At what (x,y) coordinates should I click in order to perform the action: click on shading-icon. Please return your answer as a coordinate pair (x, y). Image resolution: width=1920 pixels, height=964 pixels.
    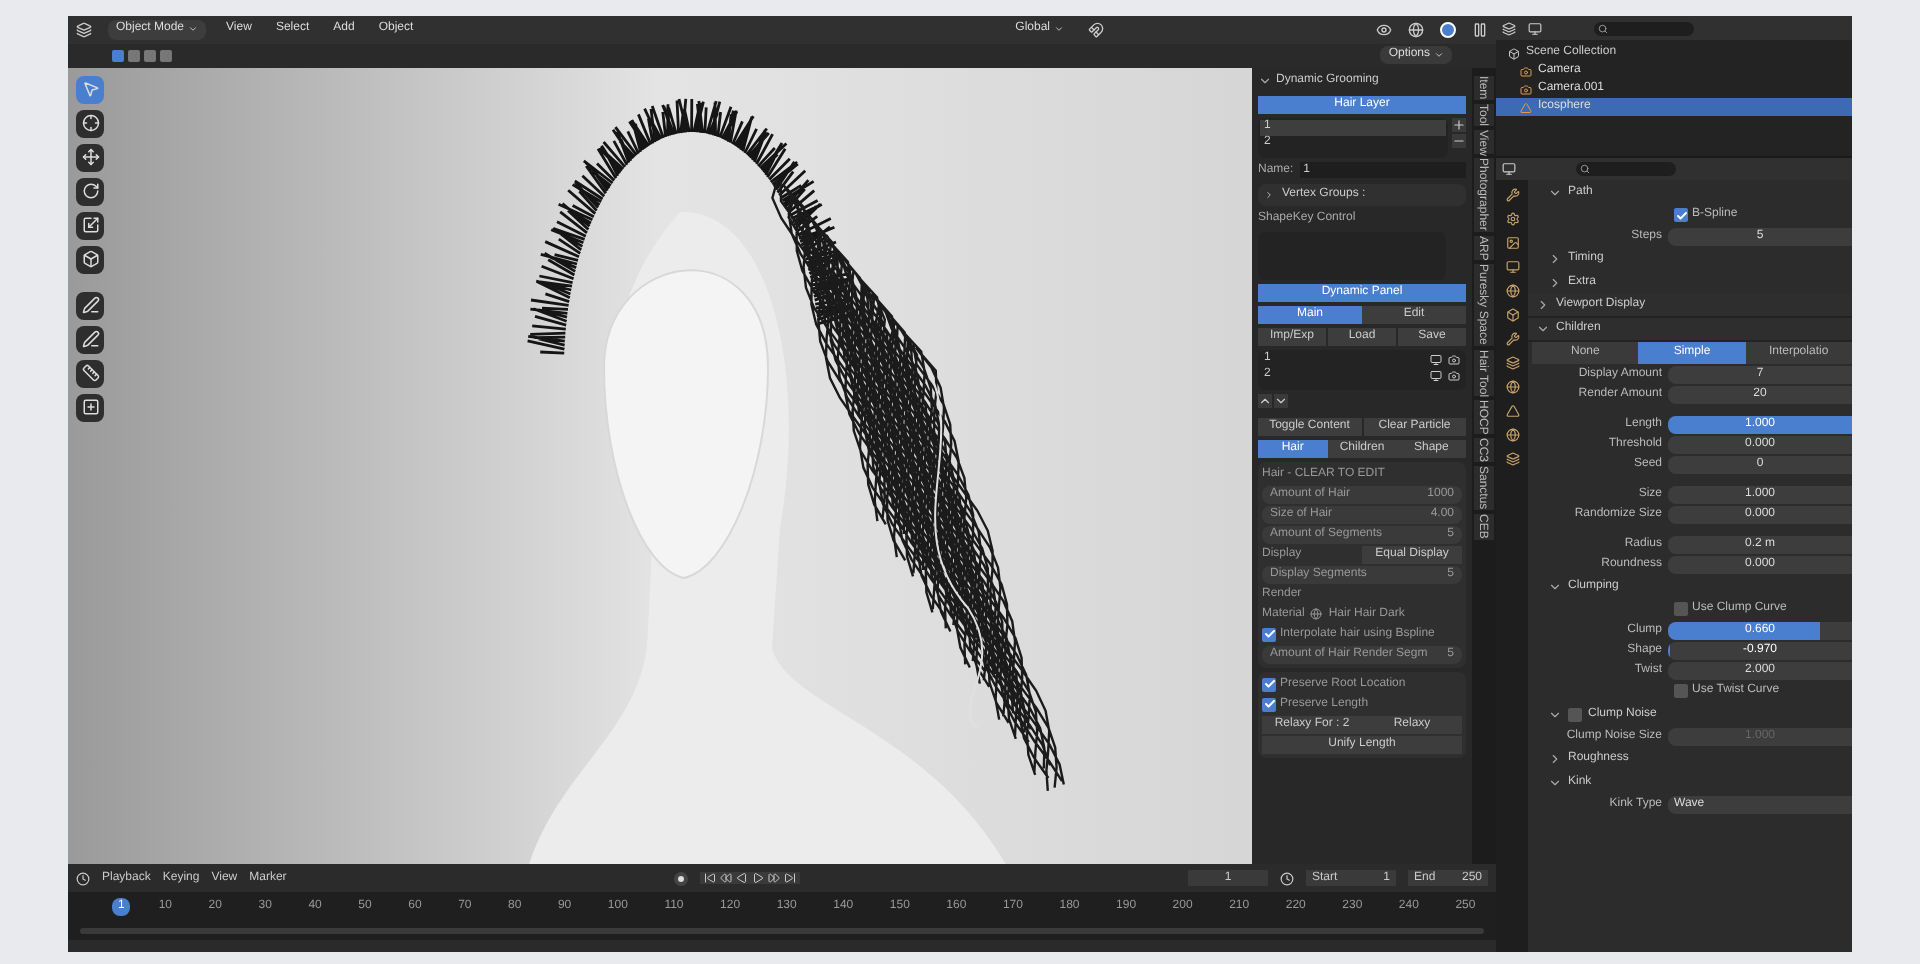
    Looking at the image, I should click on (1416, 29).